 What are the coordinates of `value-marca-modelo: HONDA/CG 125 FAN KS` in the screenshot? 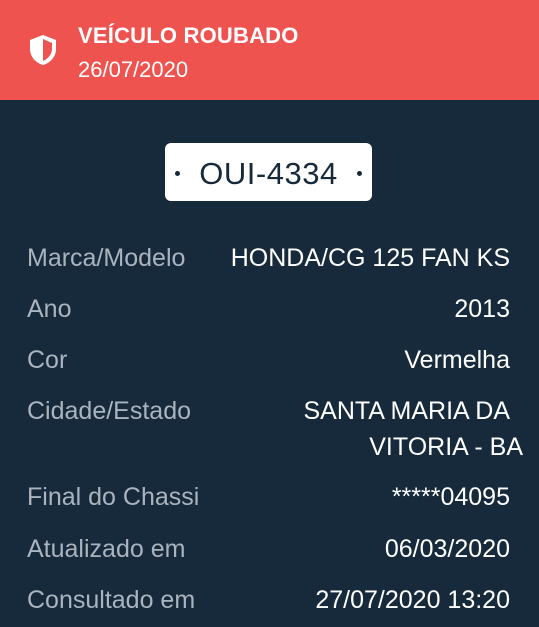 It's located at (370, 258).